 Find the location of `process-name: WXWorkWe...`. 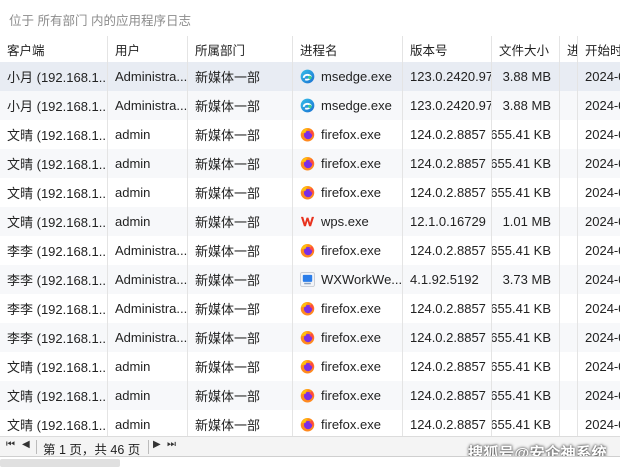

process-name: WXWorkWe... is located at coordinates (362, 279).